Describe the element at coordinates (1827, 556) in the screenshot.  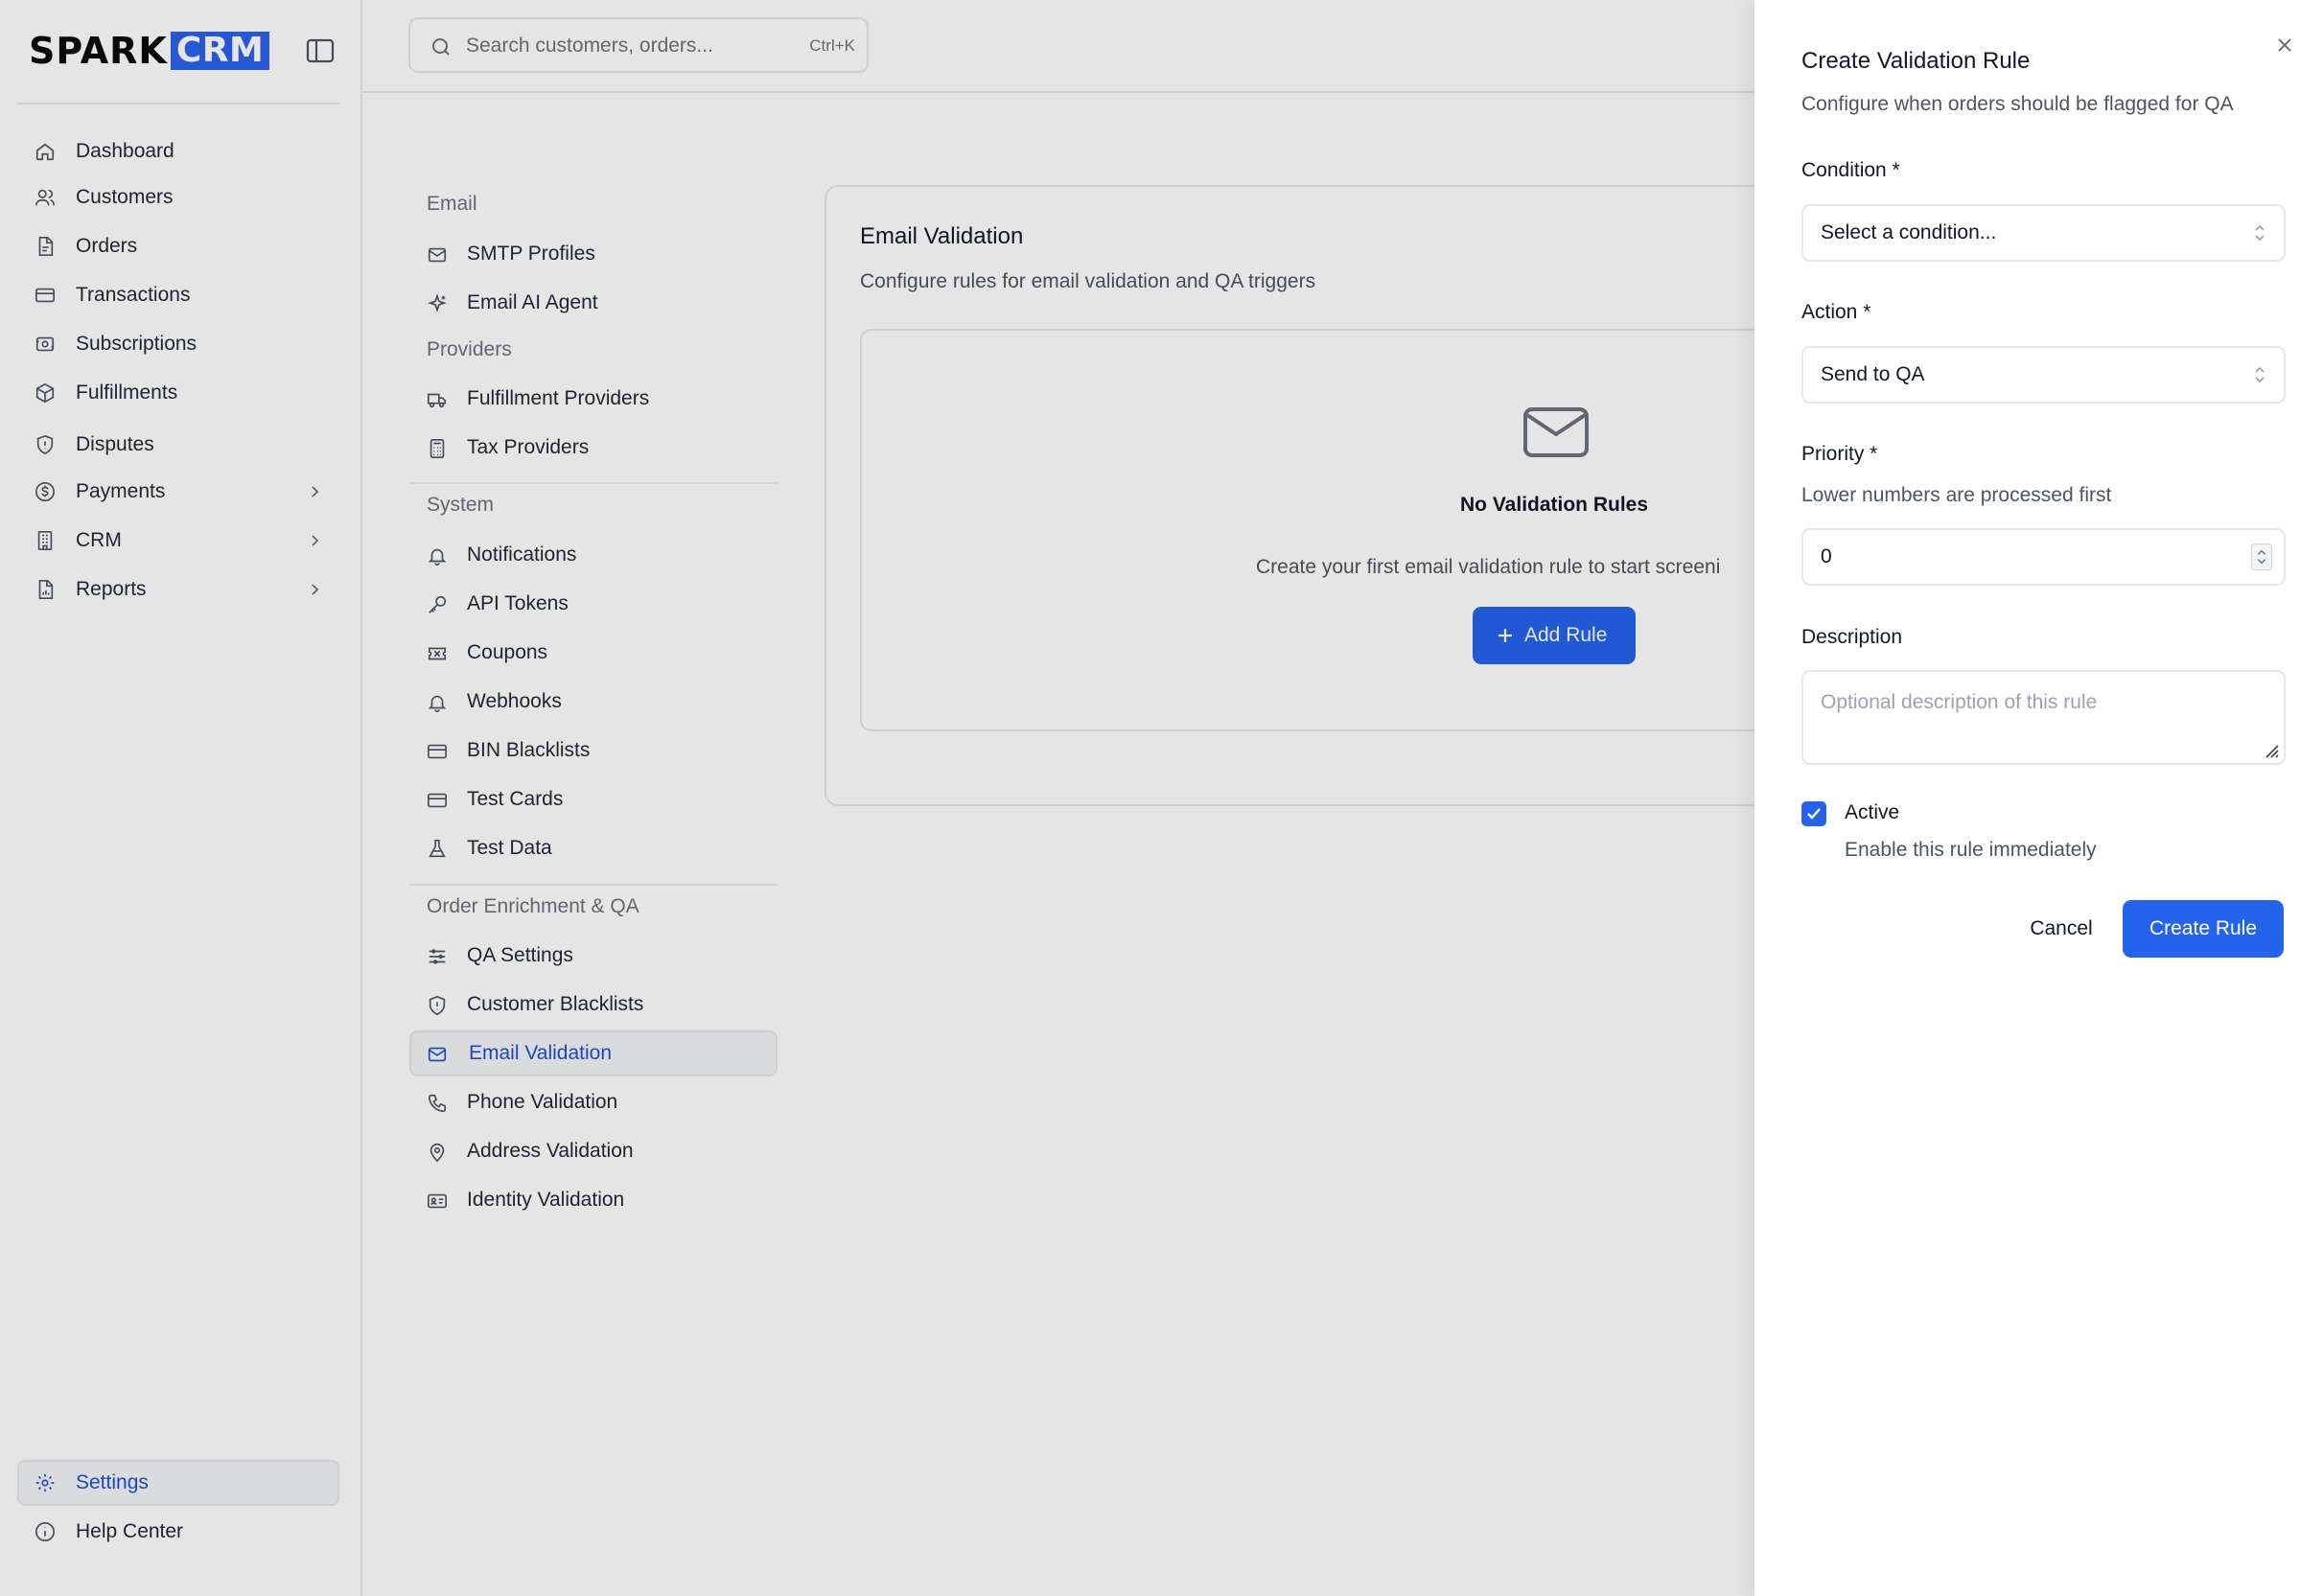
I see `priority-value: 0` at that location.